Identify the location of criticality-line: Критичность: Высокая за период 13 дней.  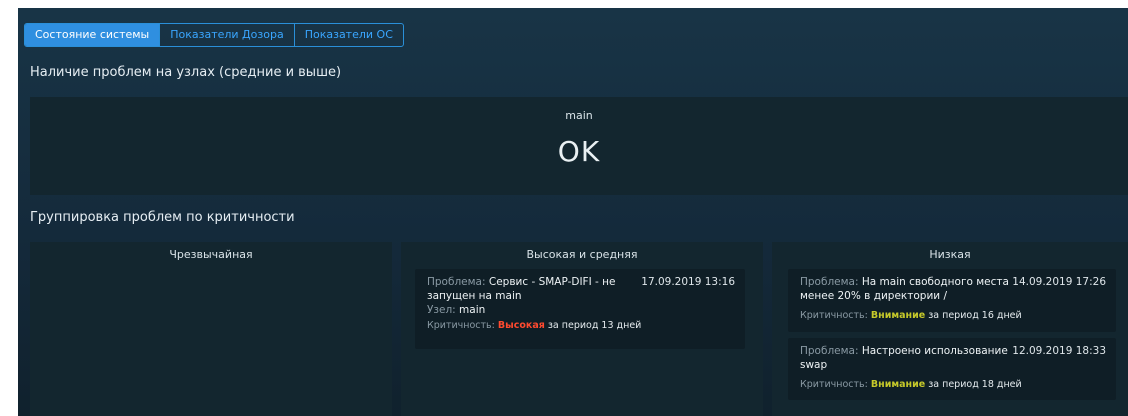
(534, 326).